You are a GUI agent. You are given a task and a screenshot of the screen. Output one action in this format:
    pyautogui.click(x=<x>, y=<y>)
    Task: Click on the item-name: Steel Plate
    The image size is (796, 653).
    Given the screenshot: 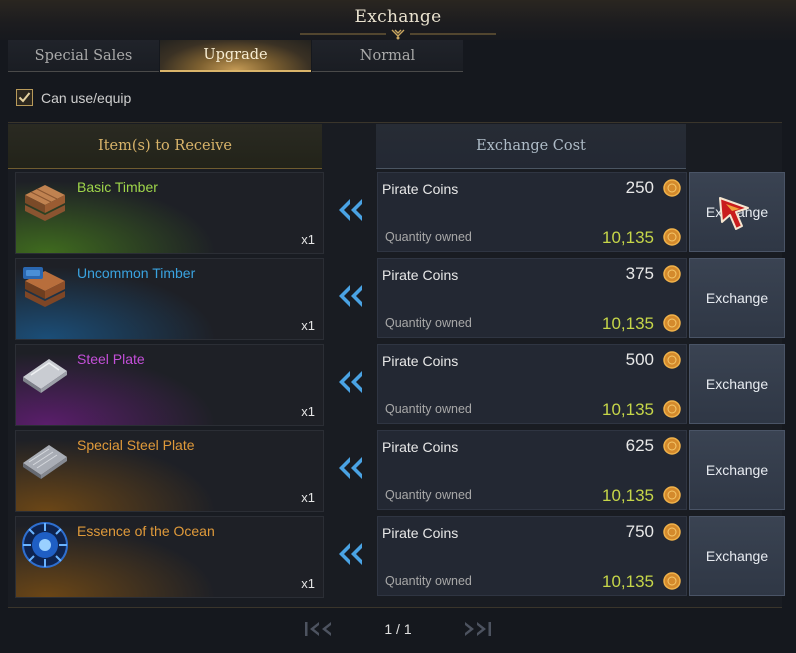 What is the action you would take?
    pyautogui.click(x=111, y=359)
    